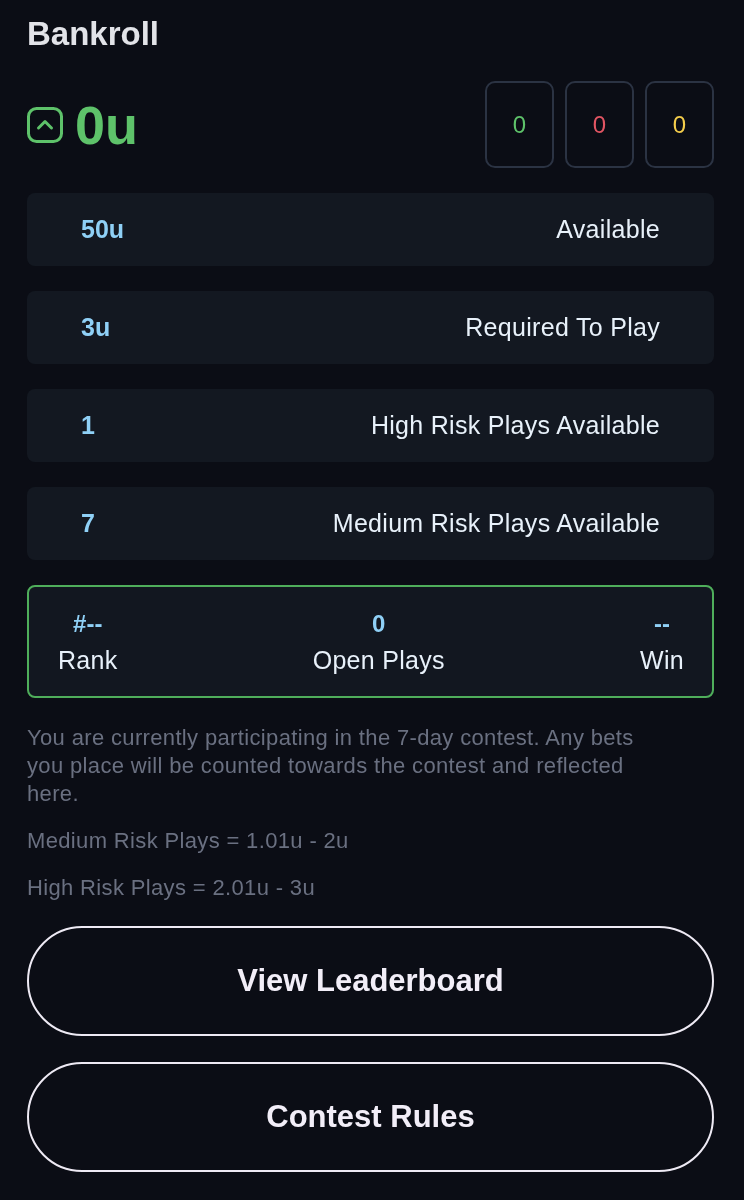  Describe the element at coordinates (107, 124) in the screenshot. I see `balance-value: 0u` at that location.